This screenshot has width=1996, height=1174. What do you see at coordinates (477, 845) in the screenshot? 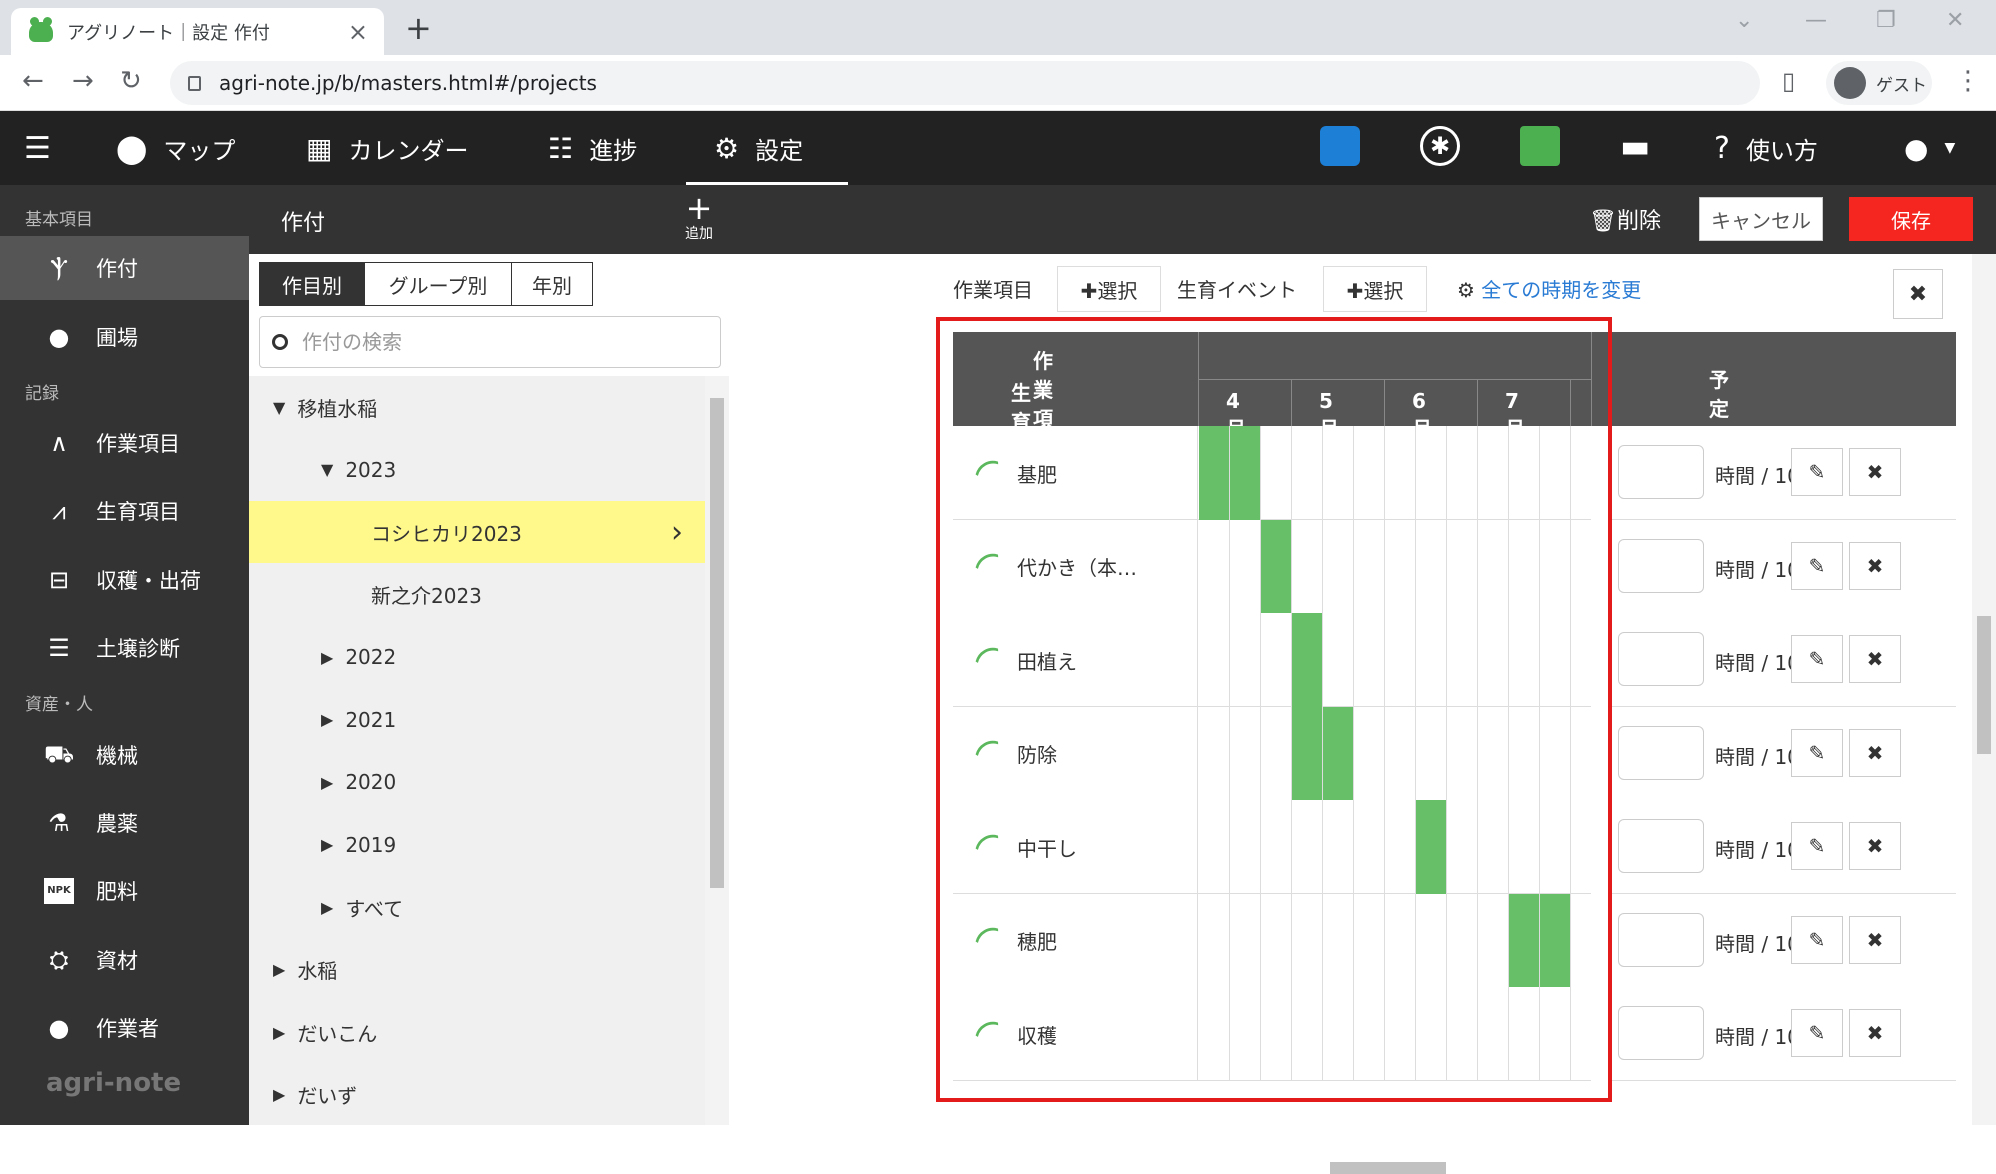
I see `tree-node: ▶ 2019` at bounding box center [477, 845].